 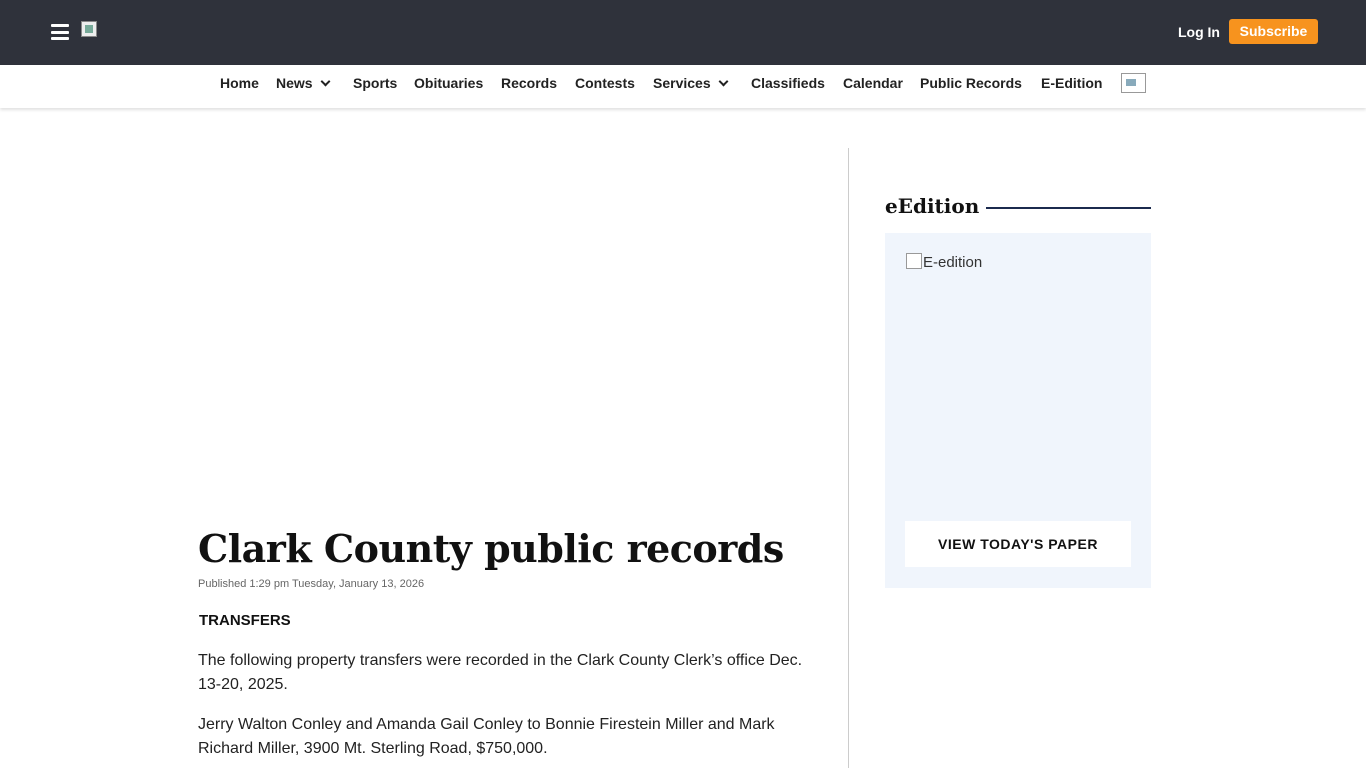 I want to click on nav-item-home: Home, so click(x=239, y=83).